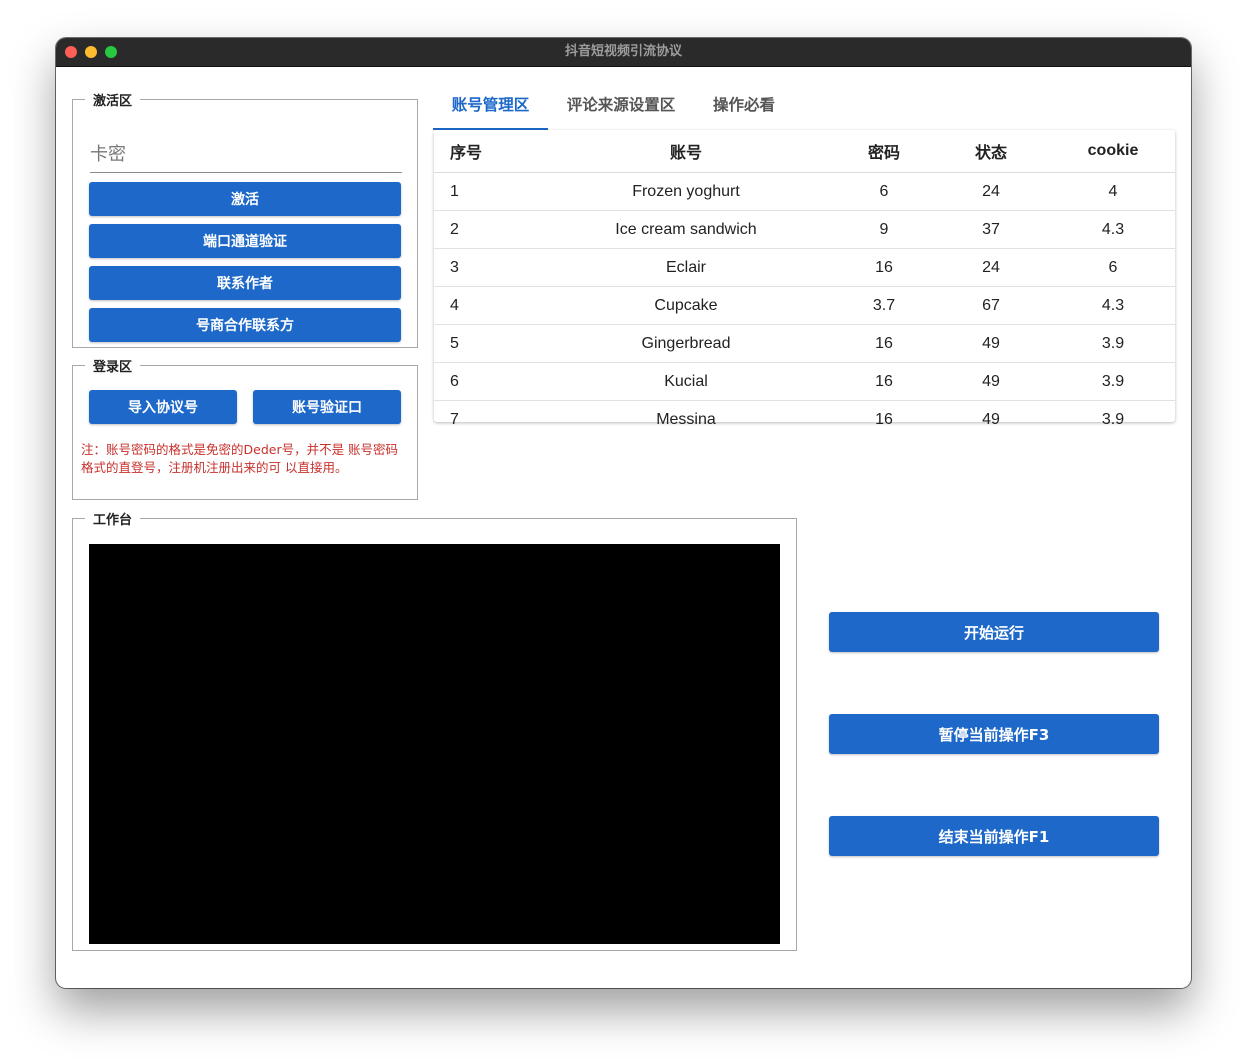 This screenshot has height=1062, width=1247. Describe the element at coordinates (991, 151) in the screenshot. I see `column-header-status: 状态` at that location.